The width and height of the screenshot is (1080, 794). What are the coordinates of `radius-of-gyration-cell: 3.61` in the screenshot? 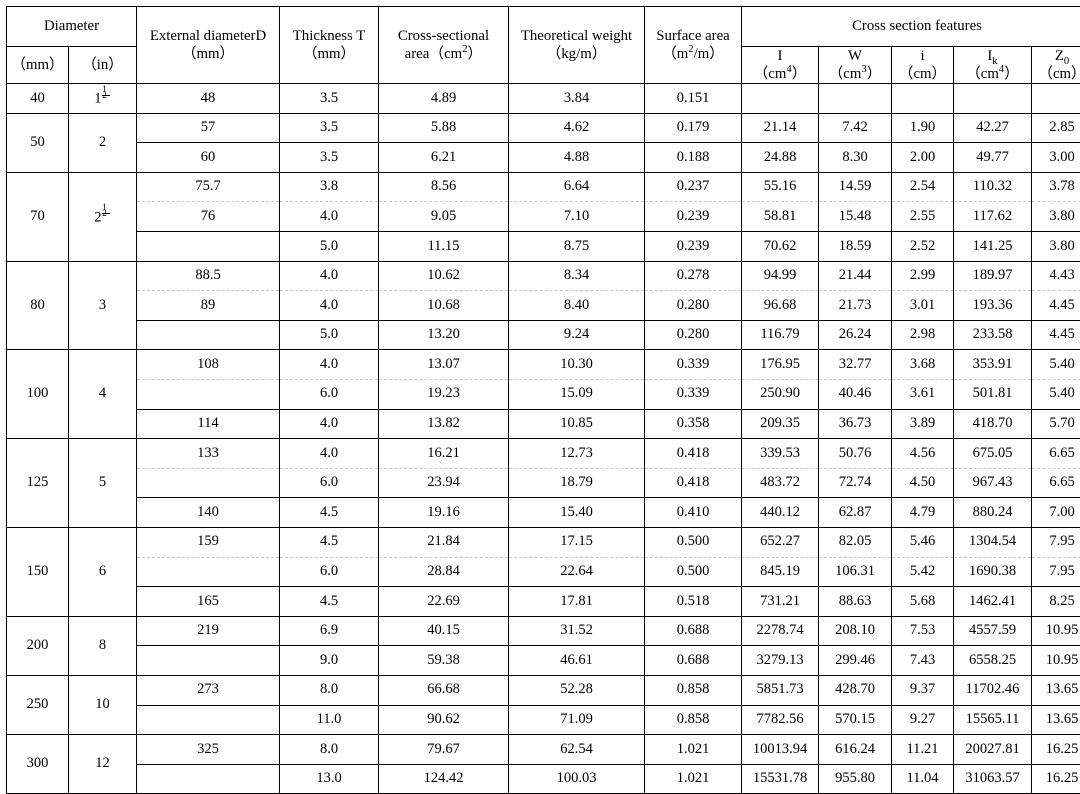 It's located at (923, 395).